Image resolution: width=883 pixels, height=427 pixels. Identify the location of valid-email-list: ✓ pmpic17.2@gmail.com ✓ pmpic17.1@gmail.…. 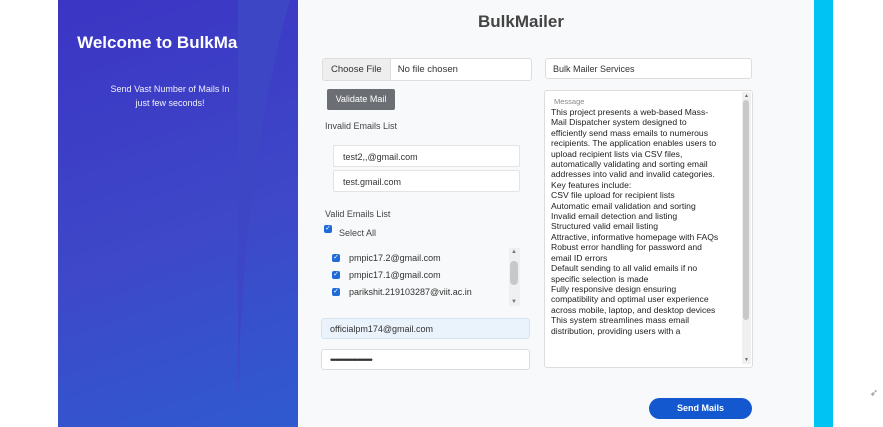
(424, 277).